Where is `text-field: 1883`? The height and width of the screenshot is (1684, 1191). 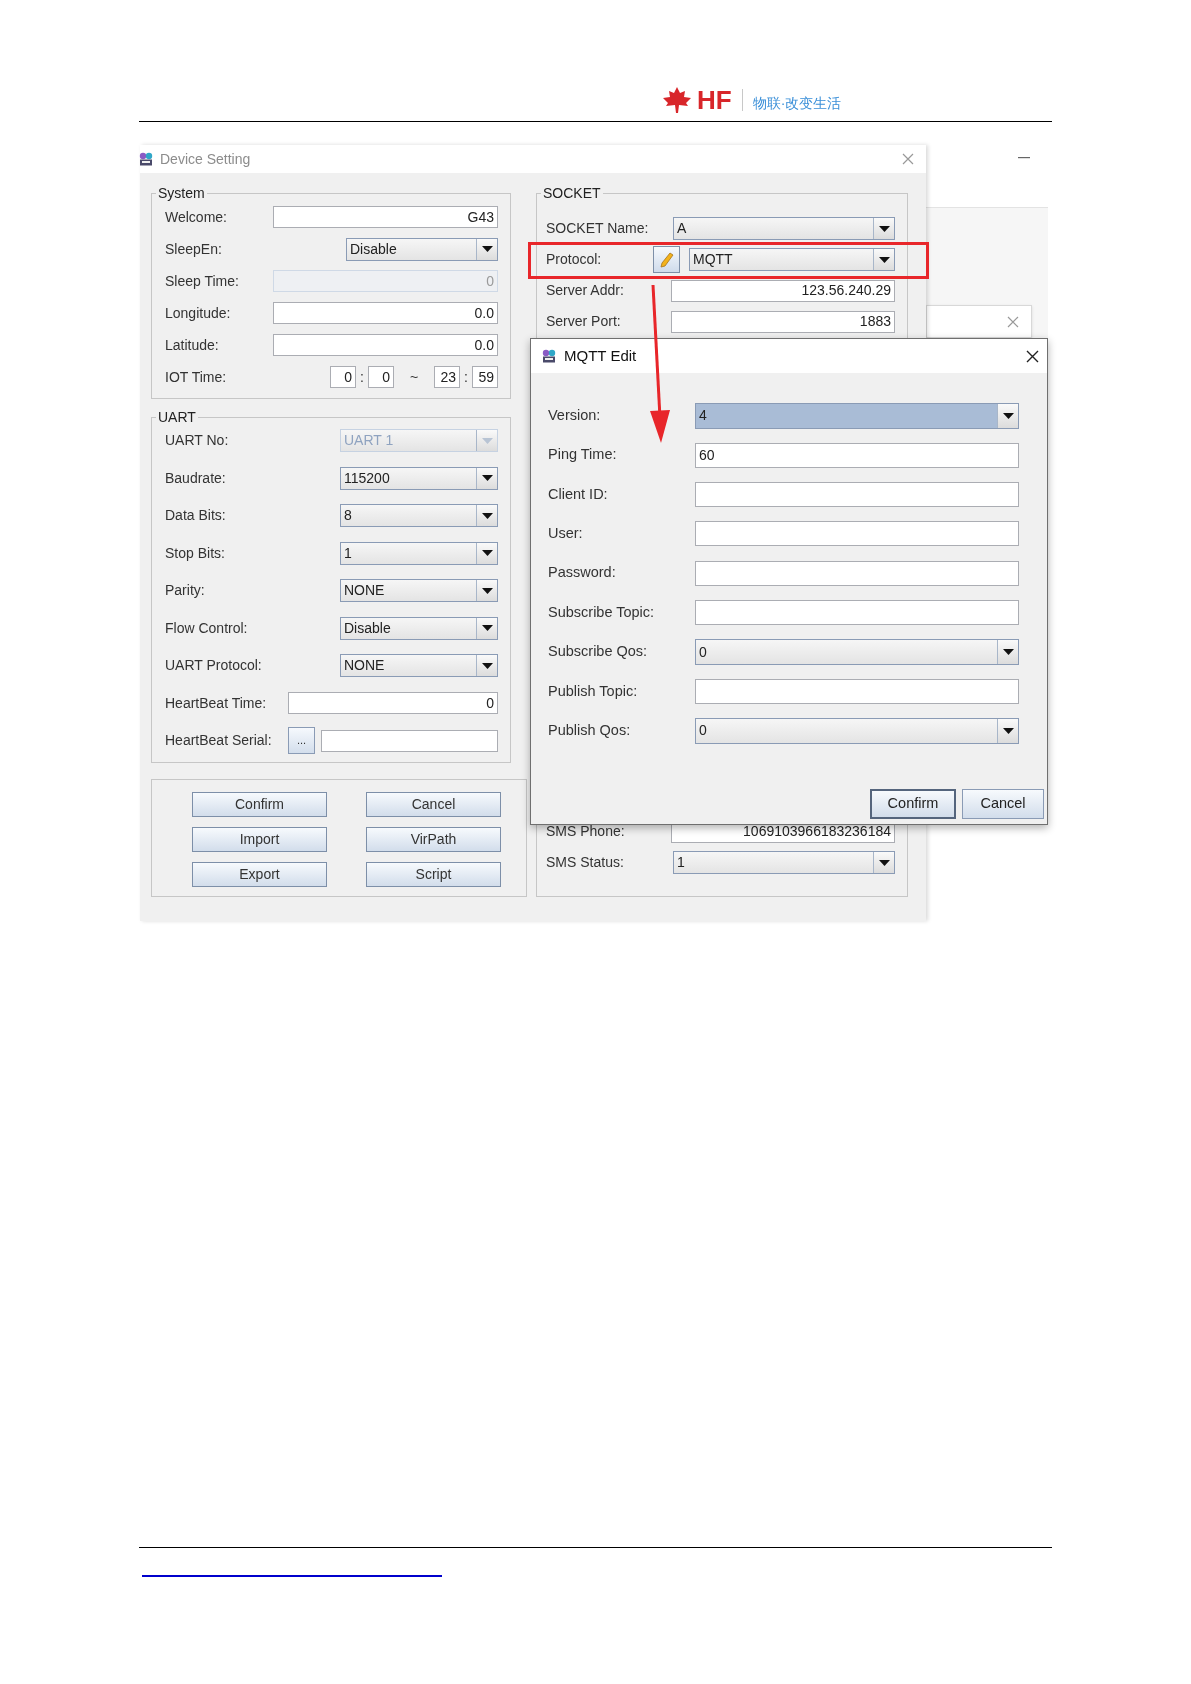 text-field: 1883 is located at coordinates (783, 321).